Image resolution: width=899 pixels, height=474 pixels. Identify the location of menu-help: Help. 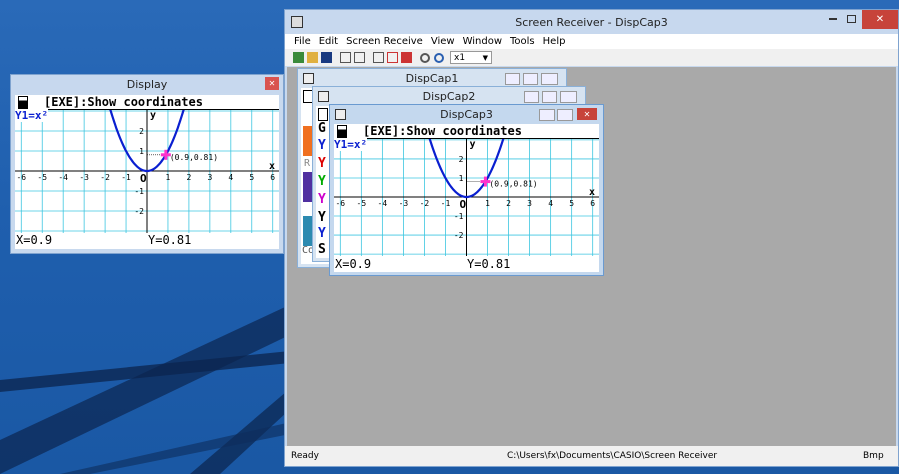
(554, 41).